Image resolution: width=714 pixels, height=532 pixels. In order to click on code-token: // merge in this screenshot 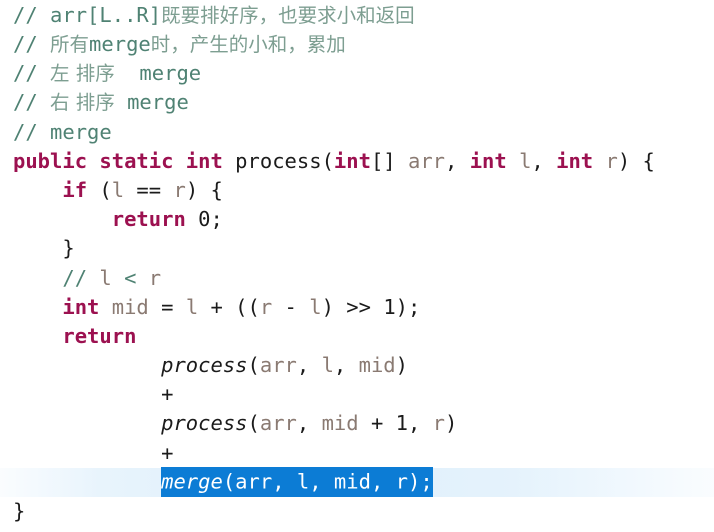, I will do `click(62, 131)`.